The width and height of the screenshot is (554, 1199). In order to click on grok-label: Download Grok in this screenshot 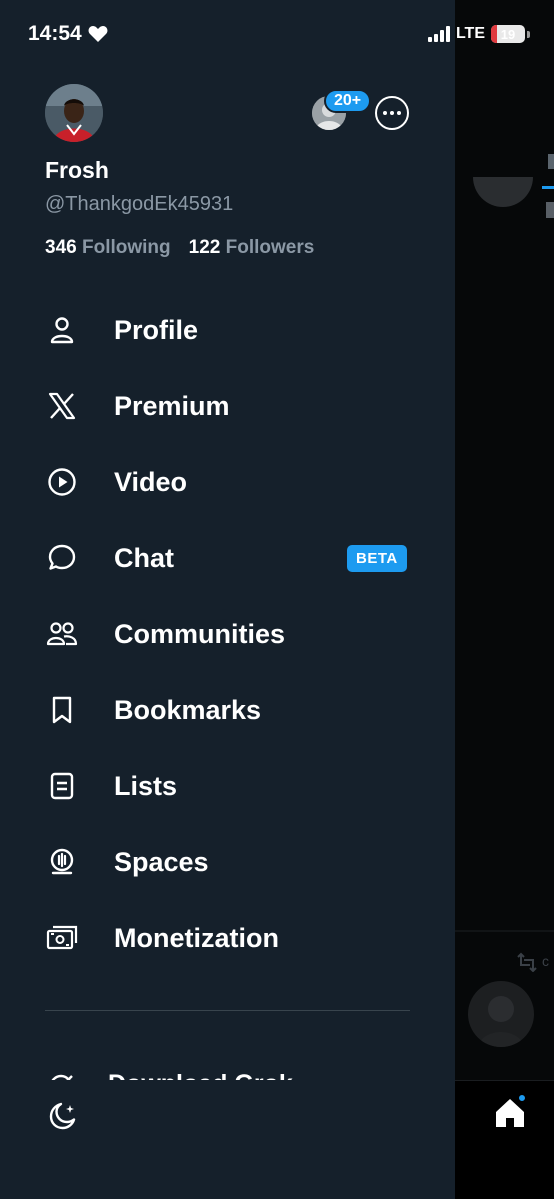, I will do `click(200, 1075)`.